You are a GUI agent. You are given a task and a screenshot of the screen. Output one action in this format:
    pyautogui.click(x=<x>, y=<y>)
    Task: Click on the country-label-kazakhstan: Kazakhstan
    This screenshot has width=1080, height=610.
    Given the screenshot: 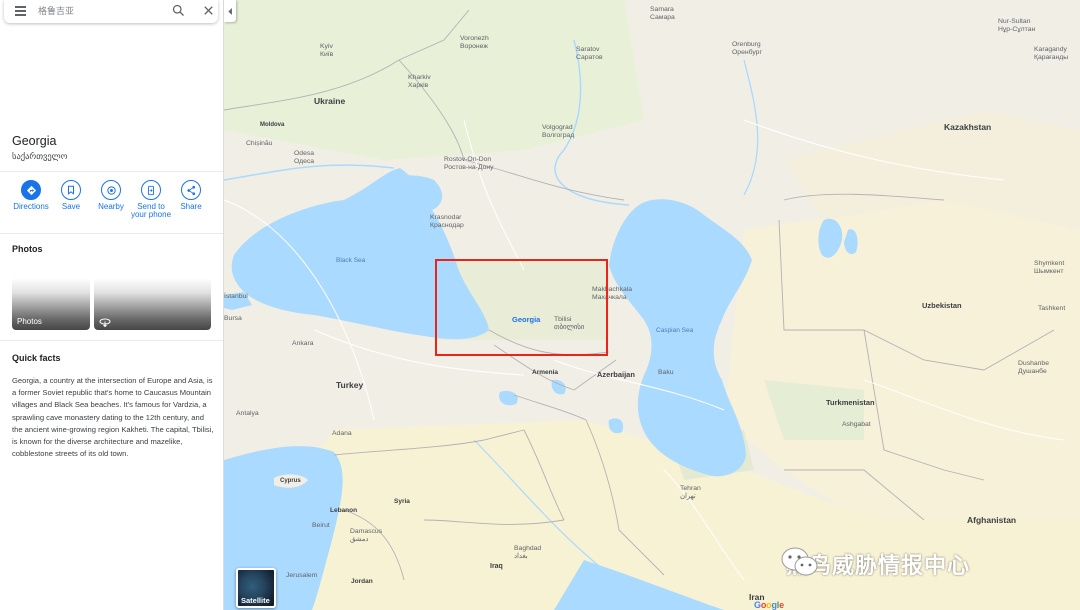 What is the action you would take?
    pyautogui.click(x=968, y=127)
    